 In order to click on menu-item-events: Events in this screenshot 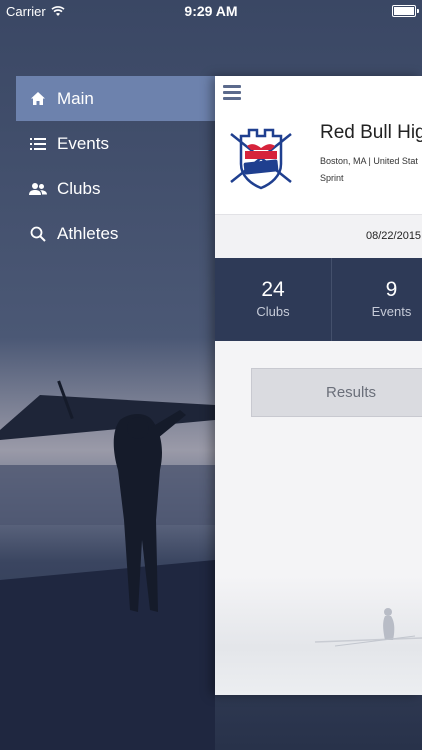, I will do `click(116, 143)`.